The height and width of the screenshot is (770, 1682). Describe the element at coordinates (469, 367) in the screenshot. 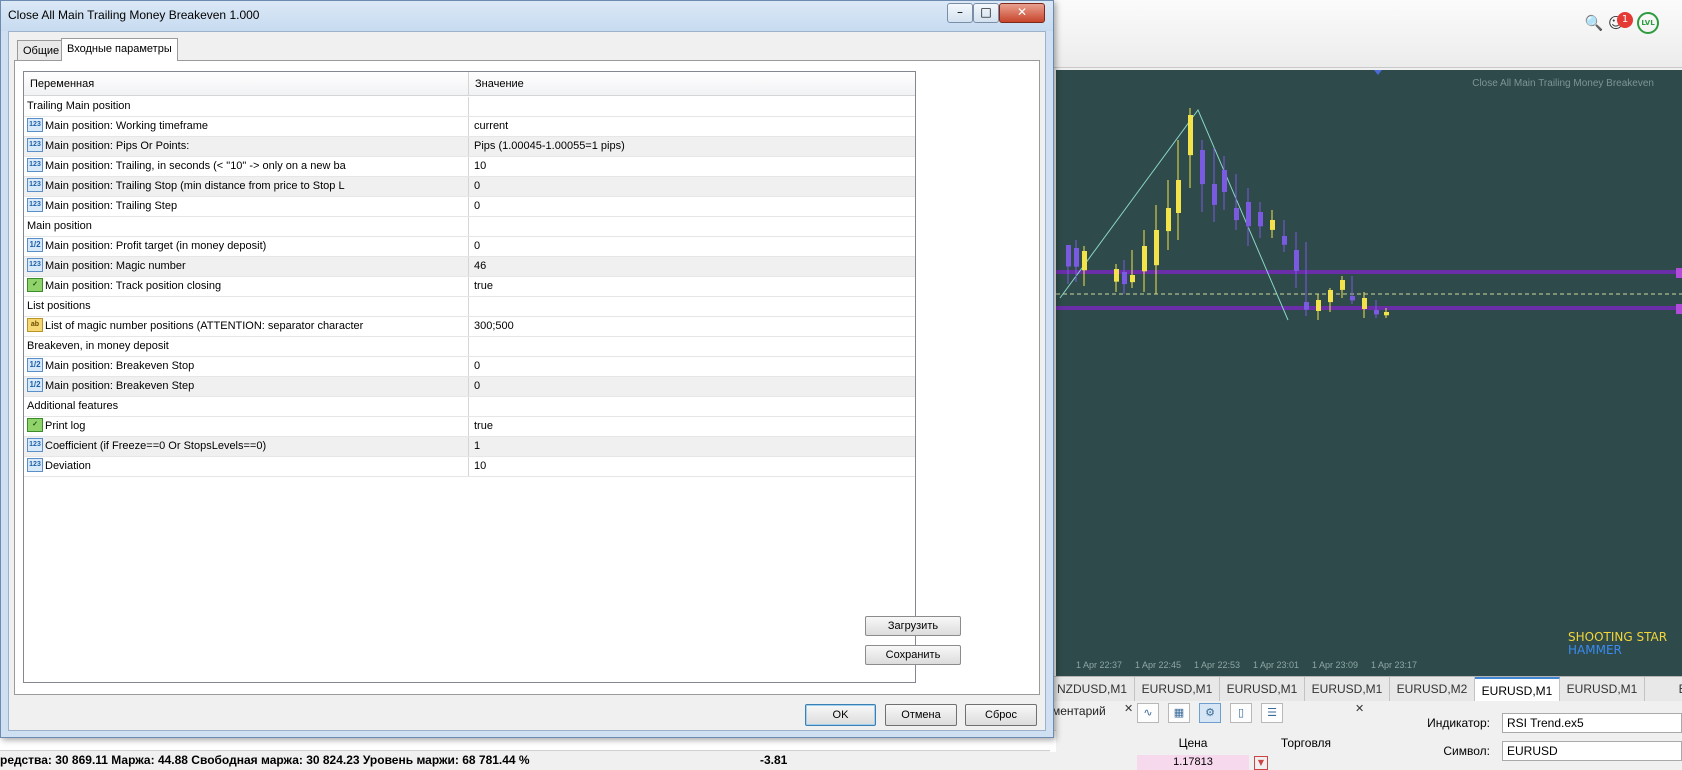

I see `parameter-row: 1/2 Main position: Breakeven Stop 0` at that location.